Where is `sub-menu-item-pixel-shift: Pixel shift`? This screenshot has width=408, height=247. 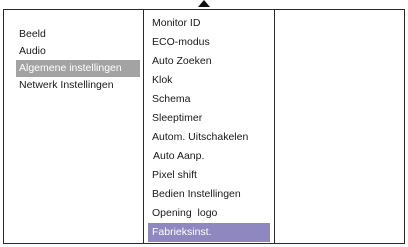
sub-menu-item-pixel-shift: Pixel shift is located at coordinates (209, 175).